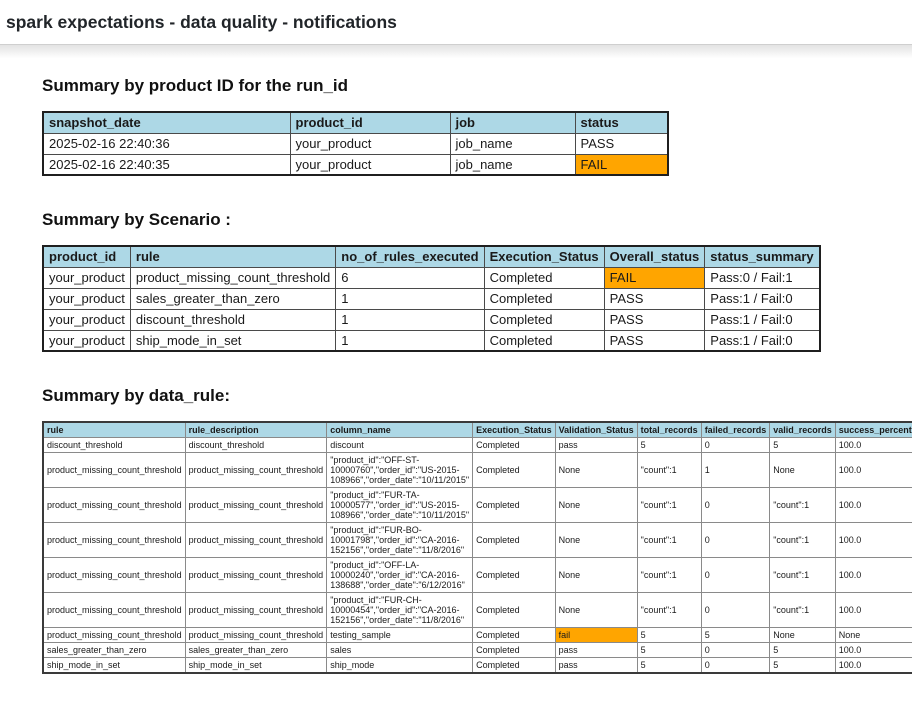  Describe the element at coordinates (512, 122) in the screenshot. I see `column-header: job` at that location.